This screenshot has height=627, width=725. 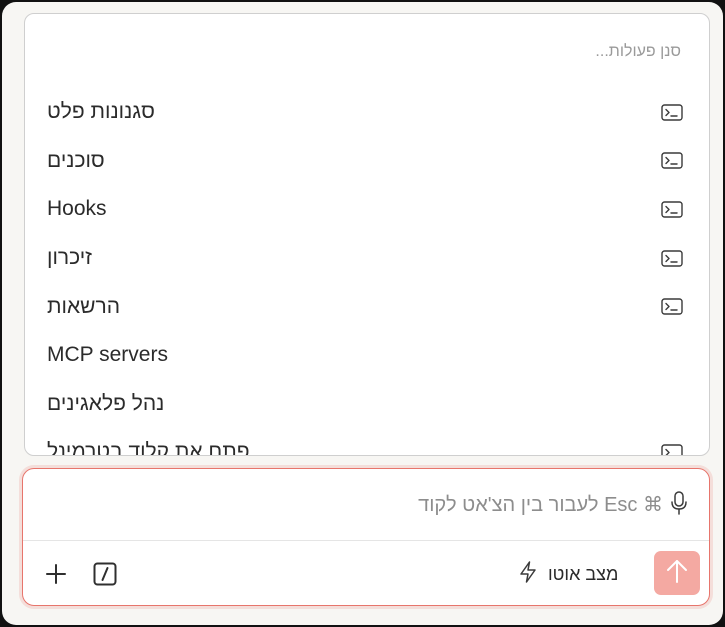 I want to click on menu-item-label: סגנונות פלט, so click(x=101, y=112).